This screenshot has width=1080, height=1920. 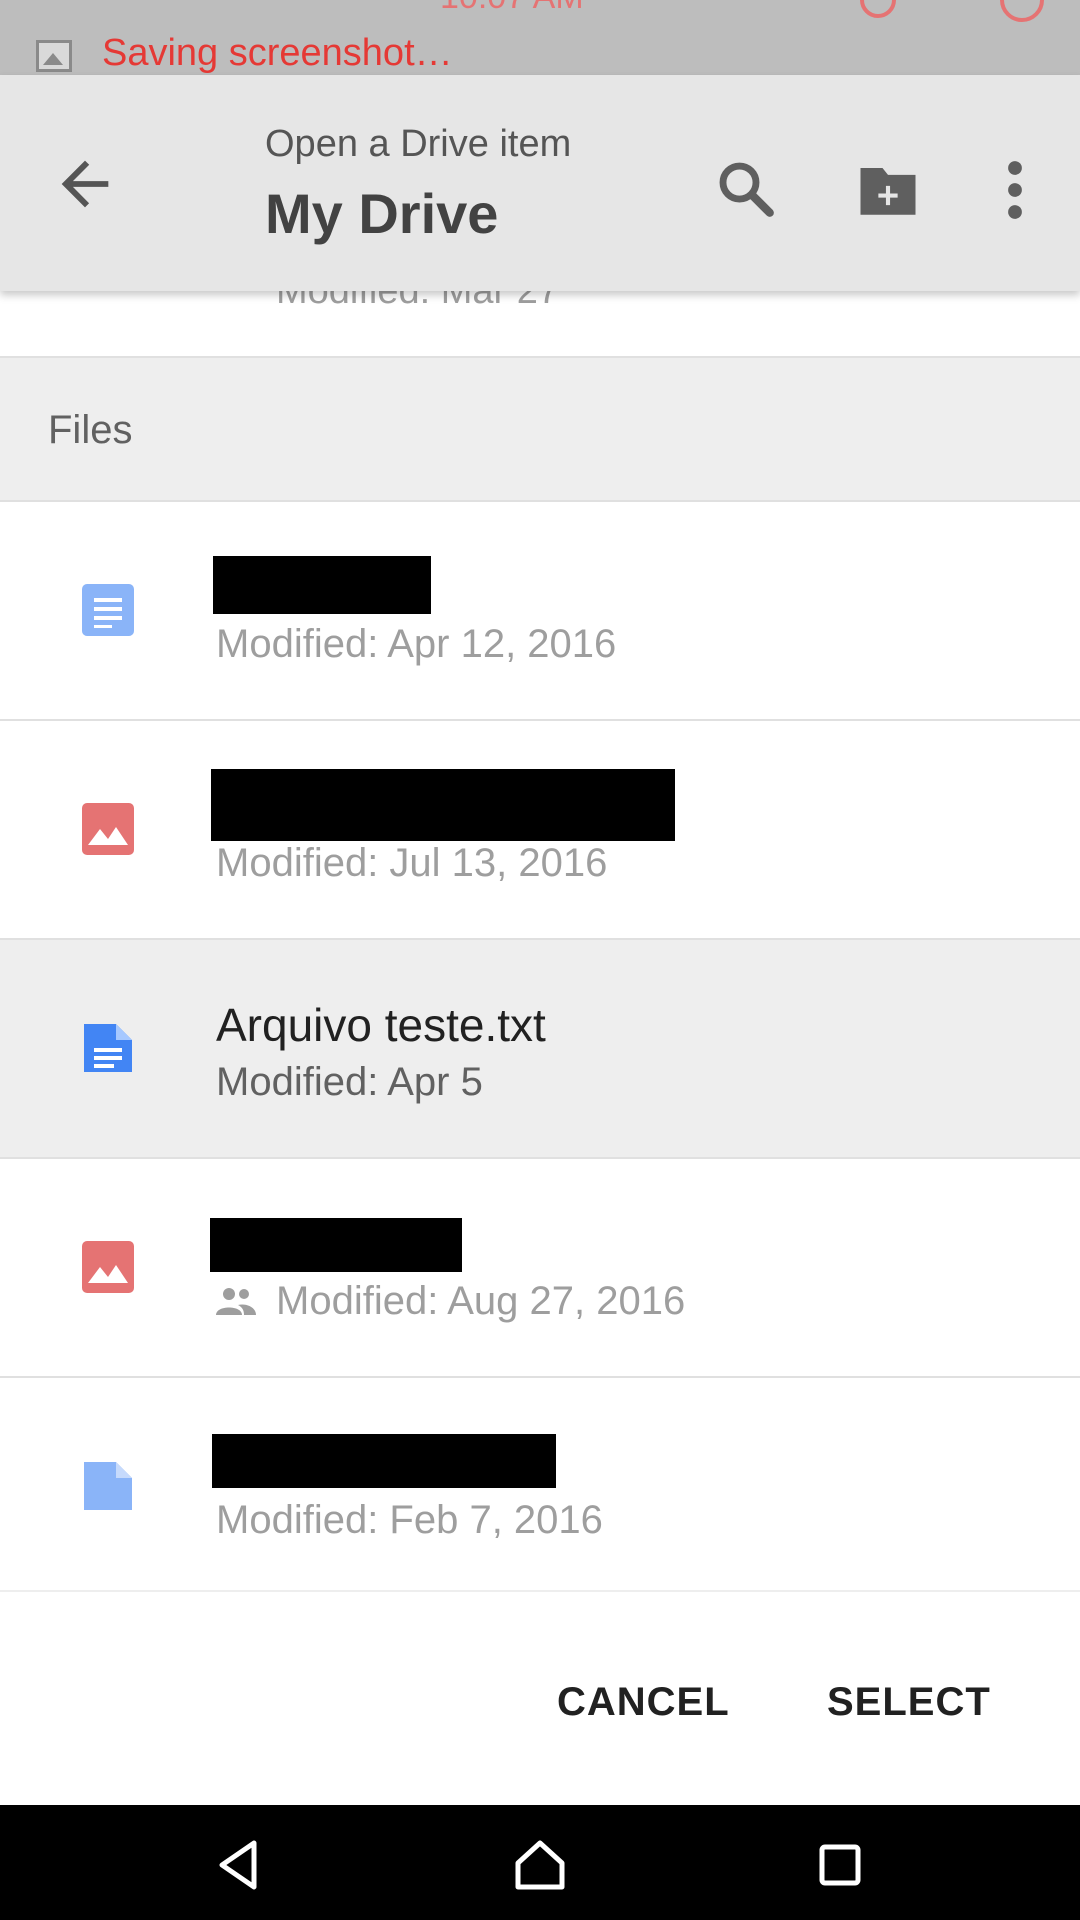 I want to click on file-modified: Modified: Apr 5, so click(x=349, y=1082).